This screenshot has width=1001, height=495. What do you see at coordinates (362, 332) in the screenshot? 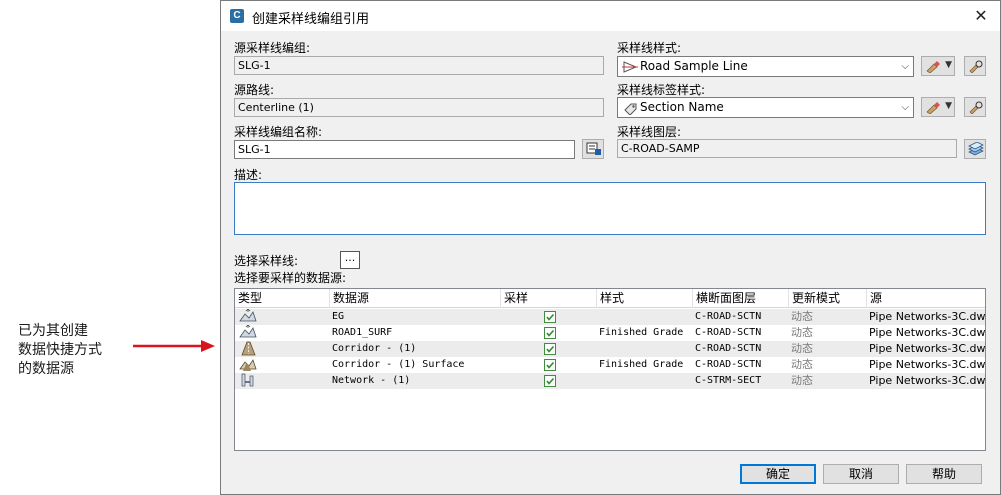
I see `cell-source: ROAD1_SURF` at bounding box center [362, 332].